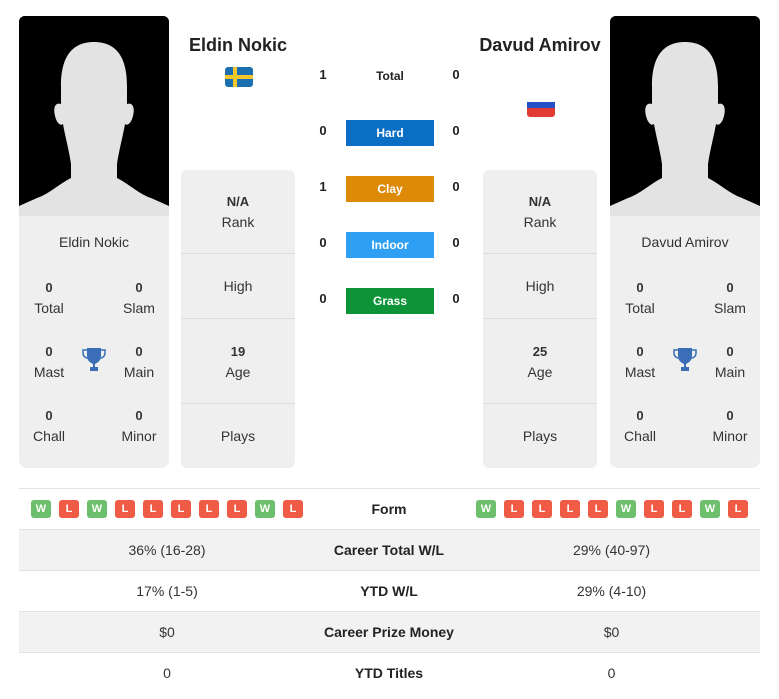 The image size is (779, 699). What do you see at coordinates (238, 212) in the screenshot?
I see `player1-rank: N/A Rank` at bounding box center [238, 212].